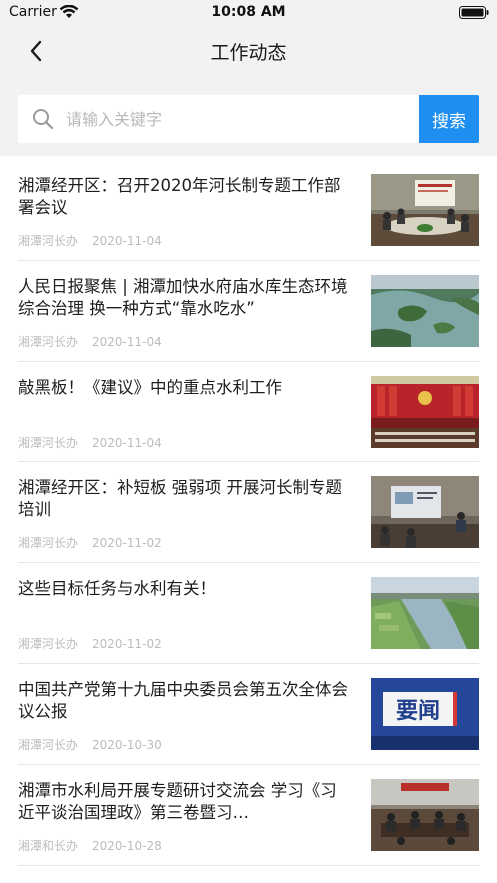  I want to click on river-landscape-photo, so click(425, 613).